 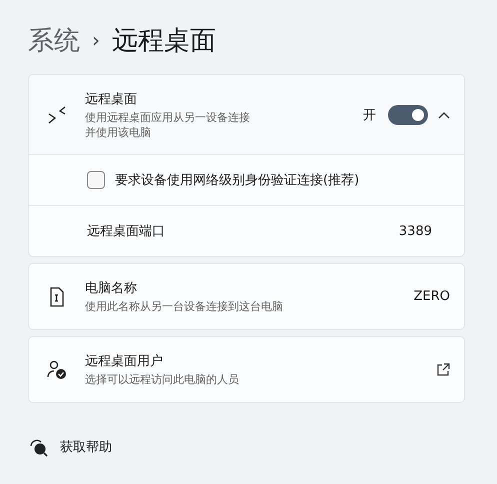 I want to click on setting-description: 使用此名称从另一台设备连接到这台电脑, so click(x=184, y=306).